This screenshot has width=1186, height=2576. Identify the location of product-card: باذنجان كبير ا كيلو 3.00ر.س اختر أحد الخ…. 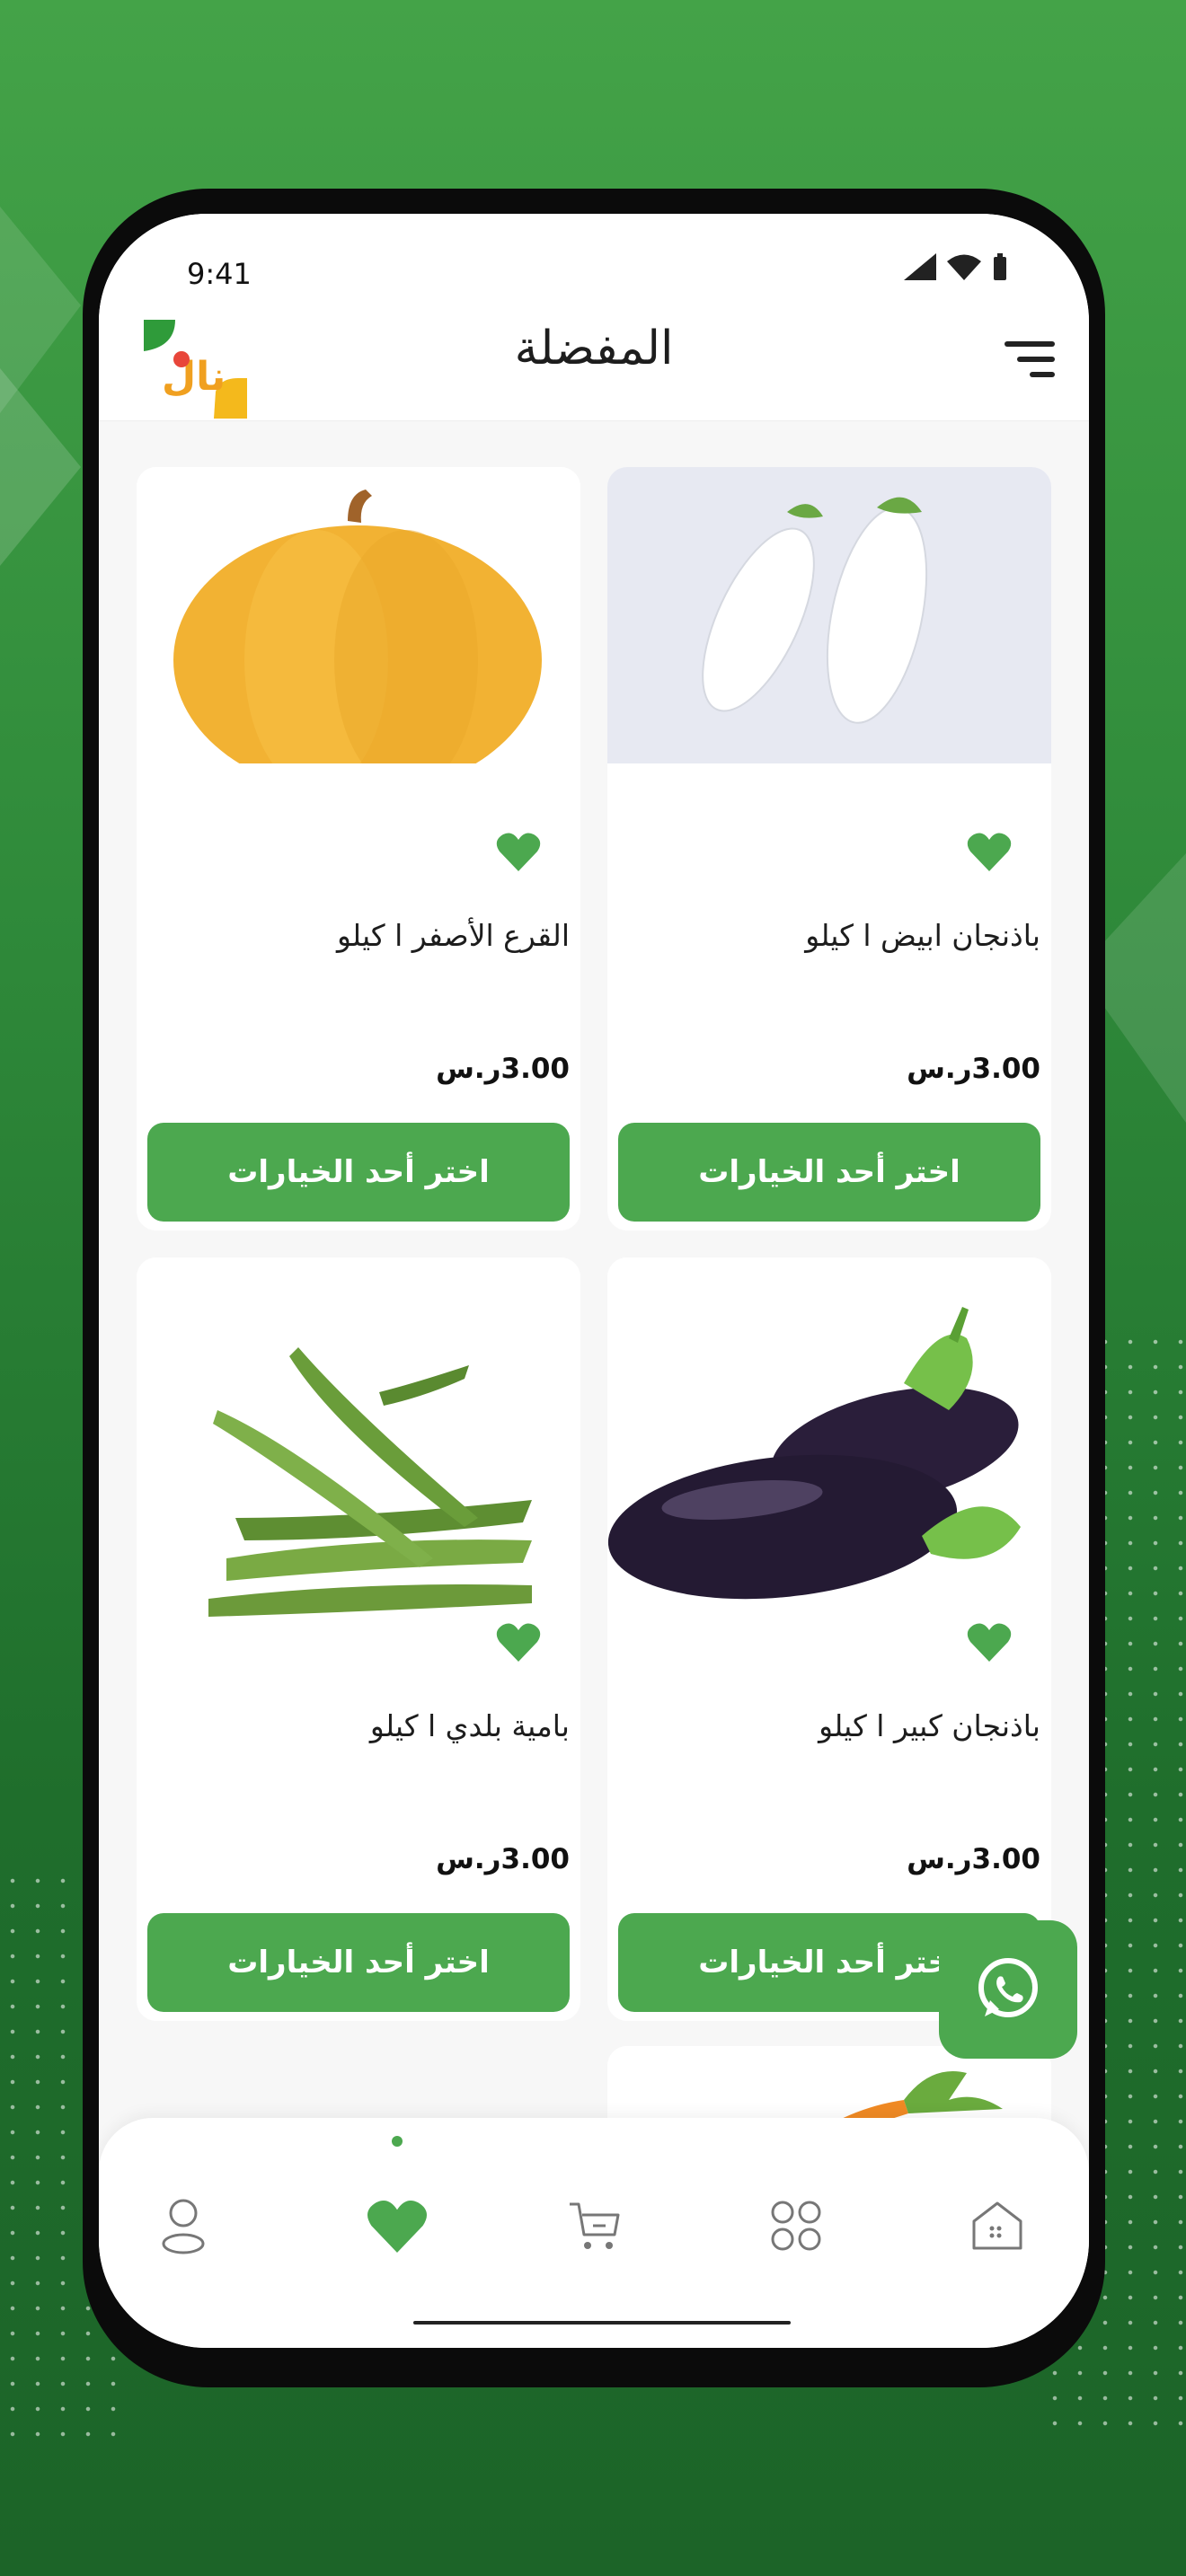
(829, 1639).